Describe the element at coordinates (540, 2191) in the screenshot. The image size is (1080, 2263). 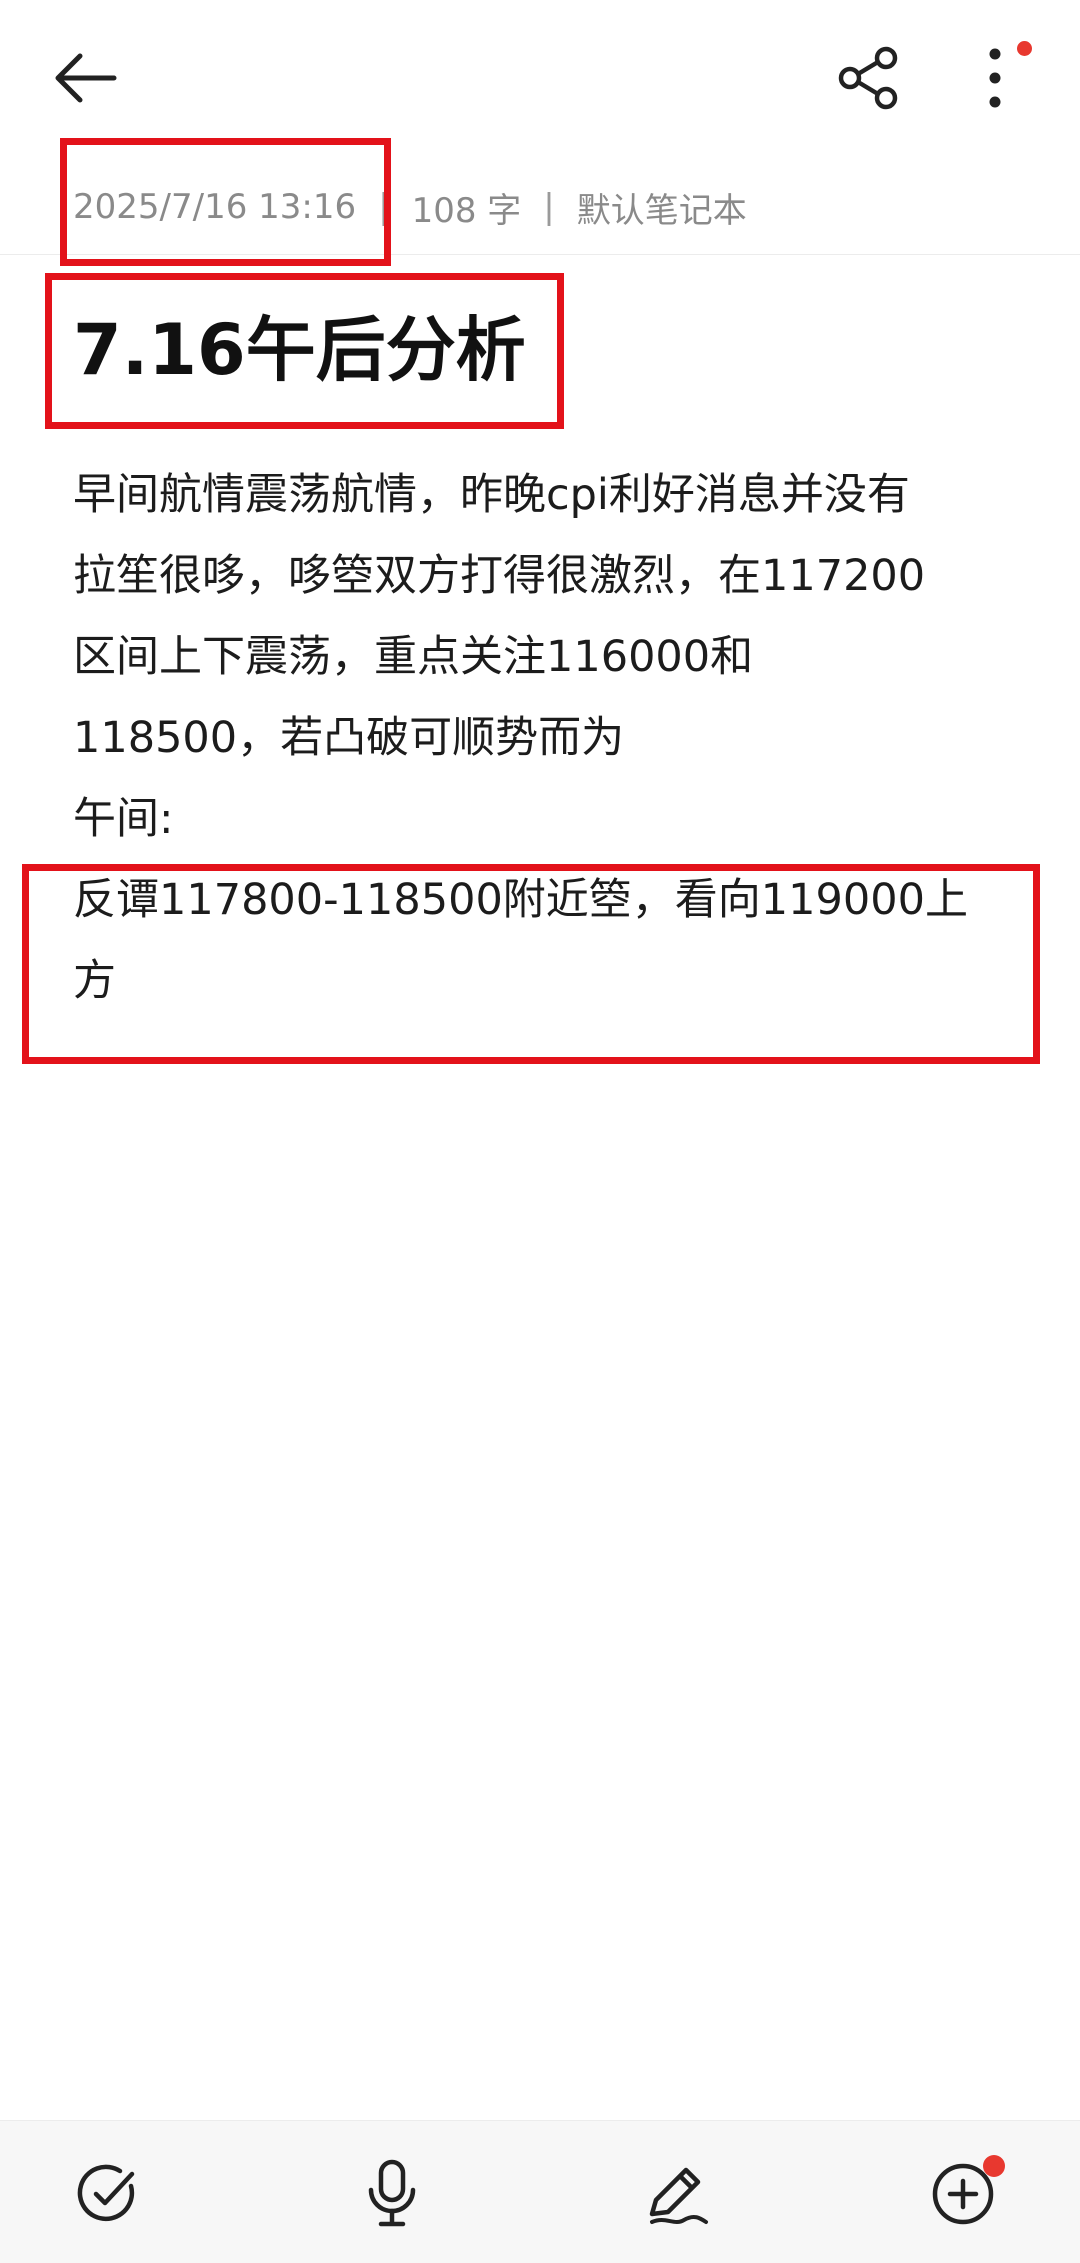
I see `bottom-toolbar` at that location.